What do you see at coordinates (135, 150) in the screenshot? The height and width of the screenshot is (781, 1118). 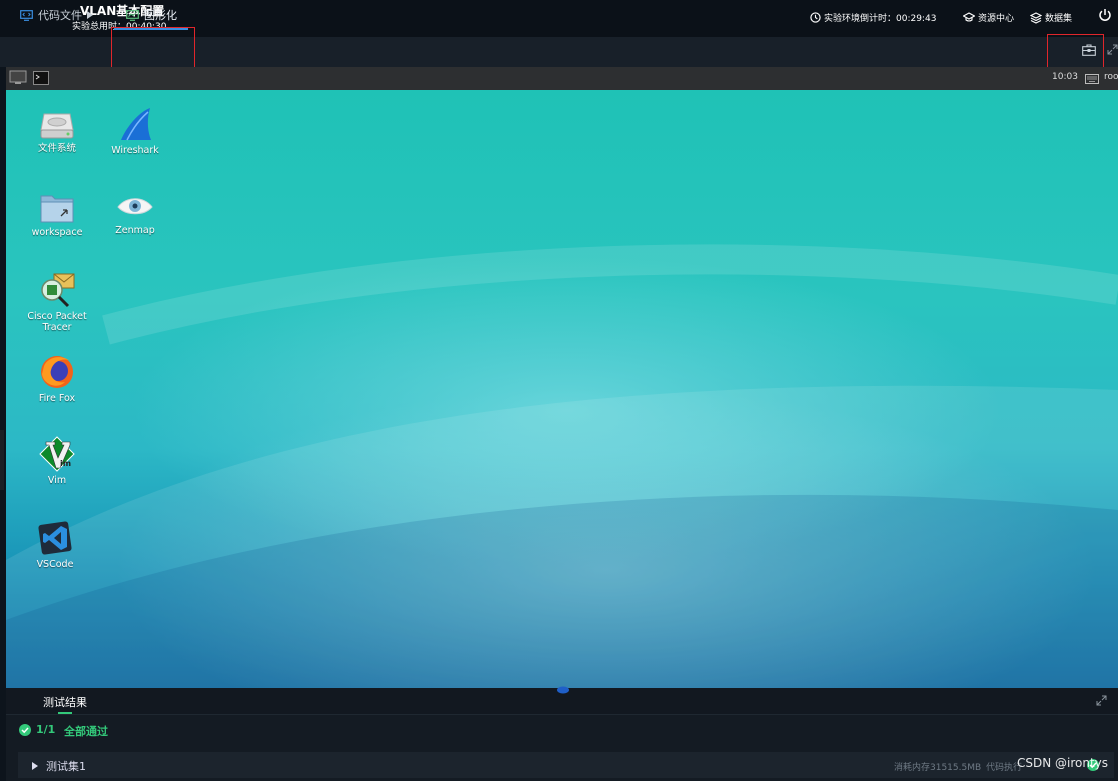 I see `desktop-icon-label: Wireshark` at bounding box center [135, 150].